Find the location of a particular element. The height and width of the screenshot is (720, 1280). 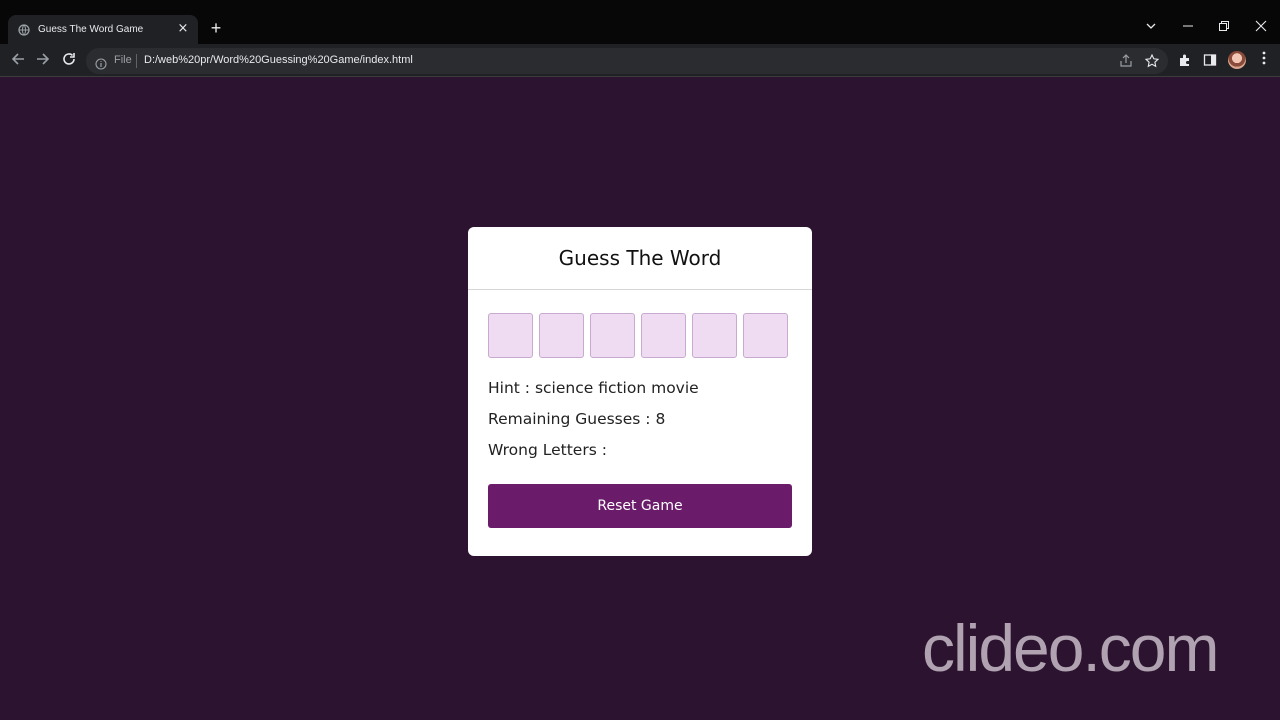

new-tab-button: + is located at coordinates (216, 28).